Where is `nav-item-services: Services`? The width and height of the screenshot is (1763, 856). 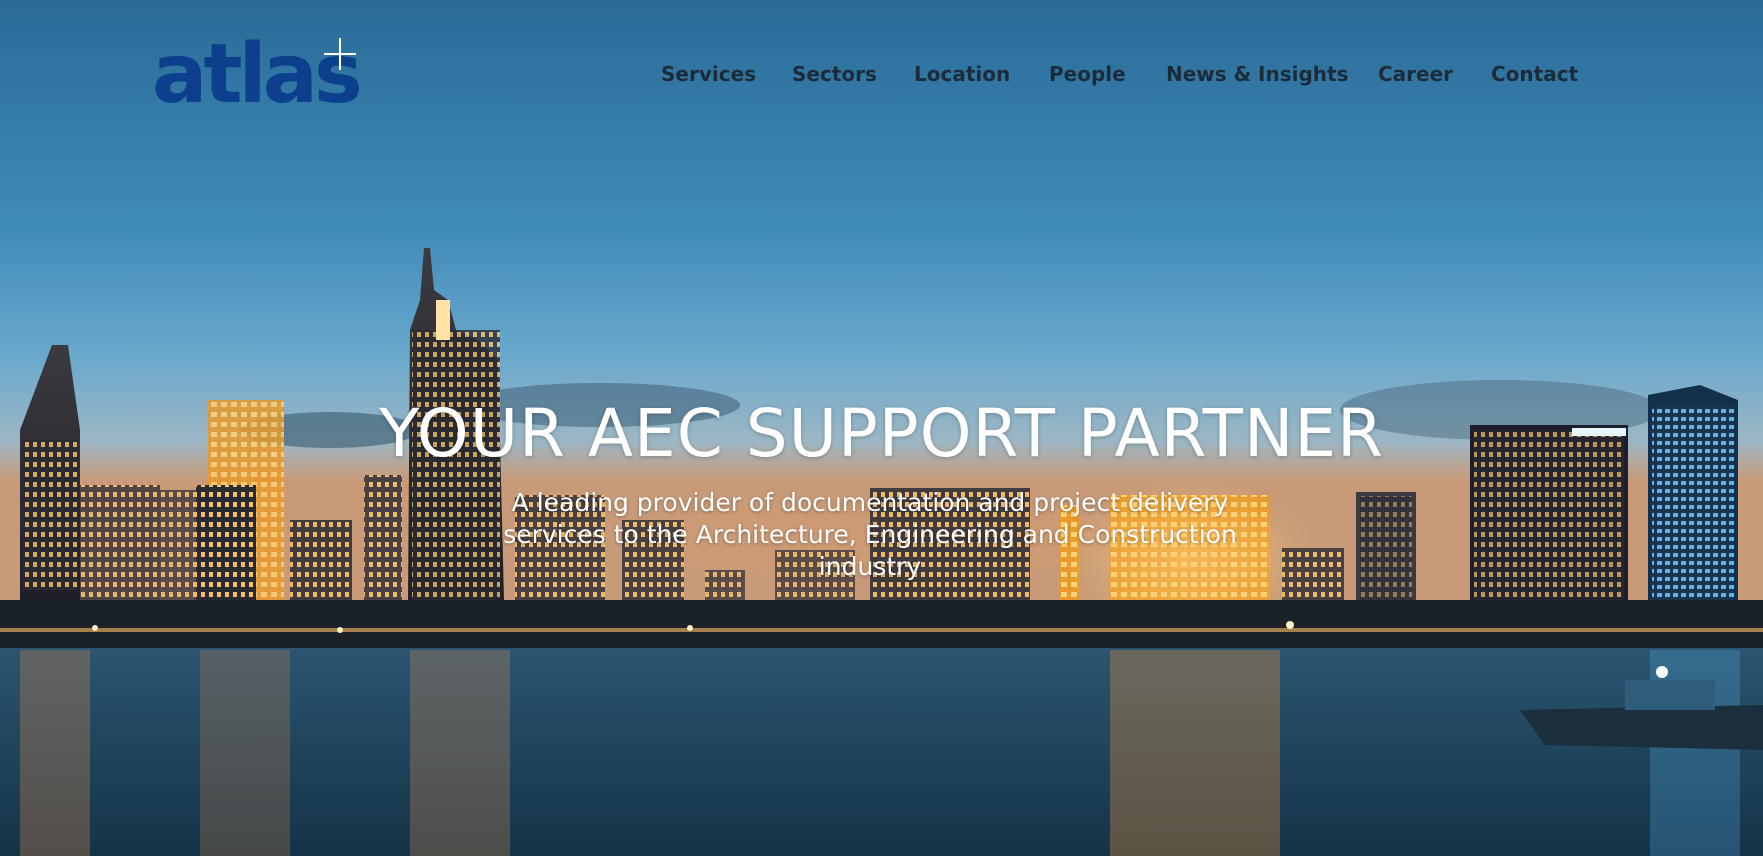
nav-item-services: Services is located at coordinates (708, 74).